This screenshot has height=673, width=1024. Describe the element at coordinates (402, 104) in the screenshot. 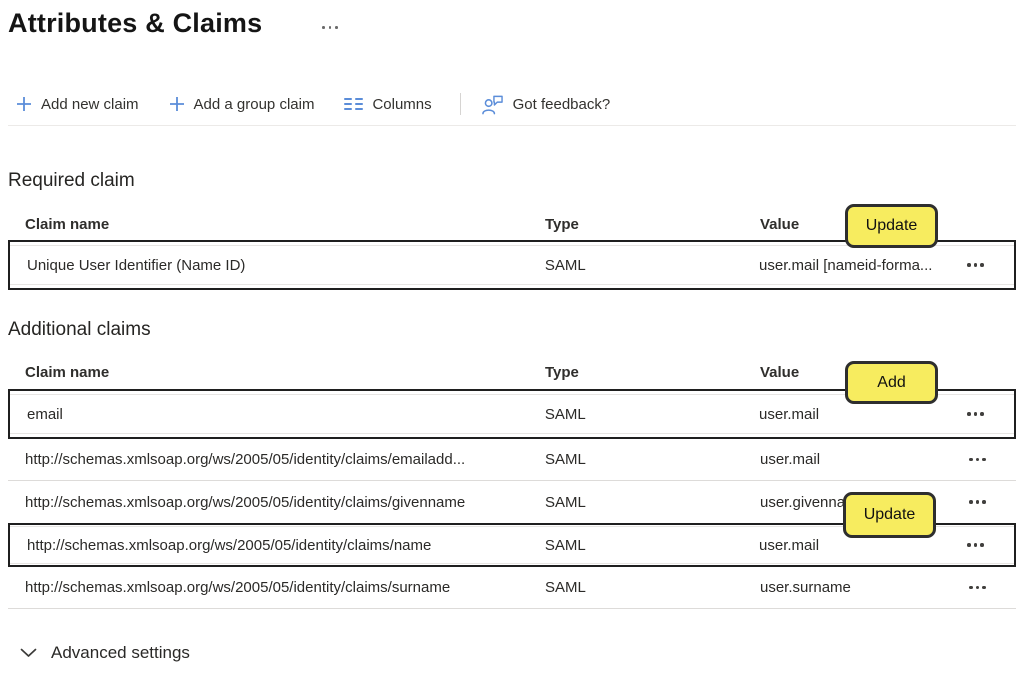

I see `columns-label: Columns` at that location.